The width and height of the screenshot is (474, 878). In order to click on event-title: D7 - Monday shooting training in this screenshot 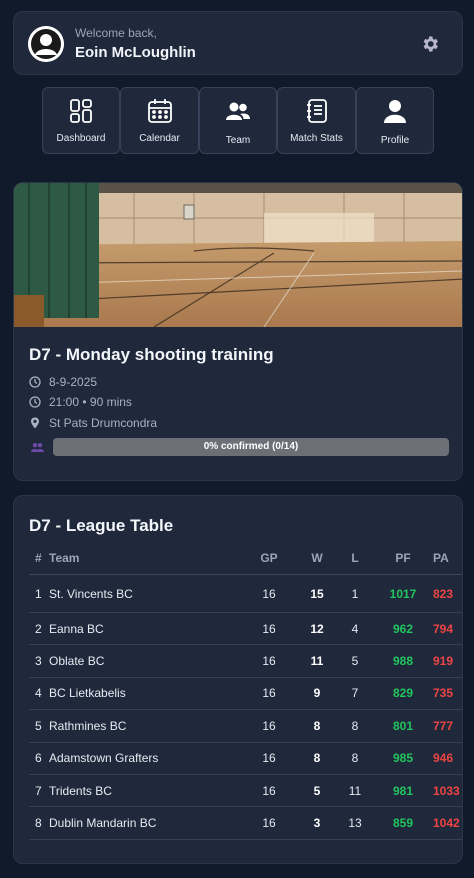, I will do `click(151, 354)`.